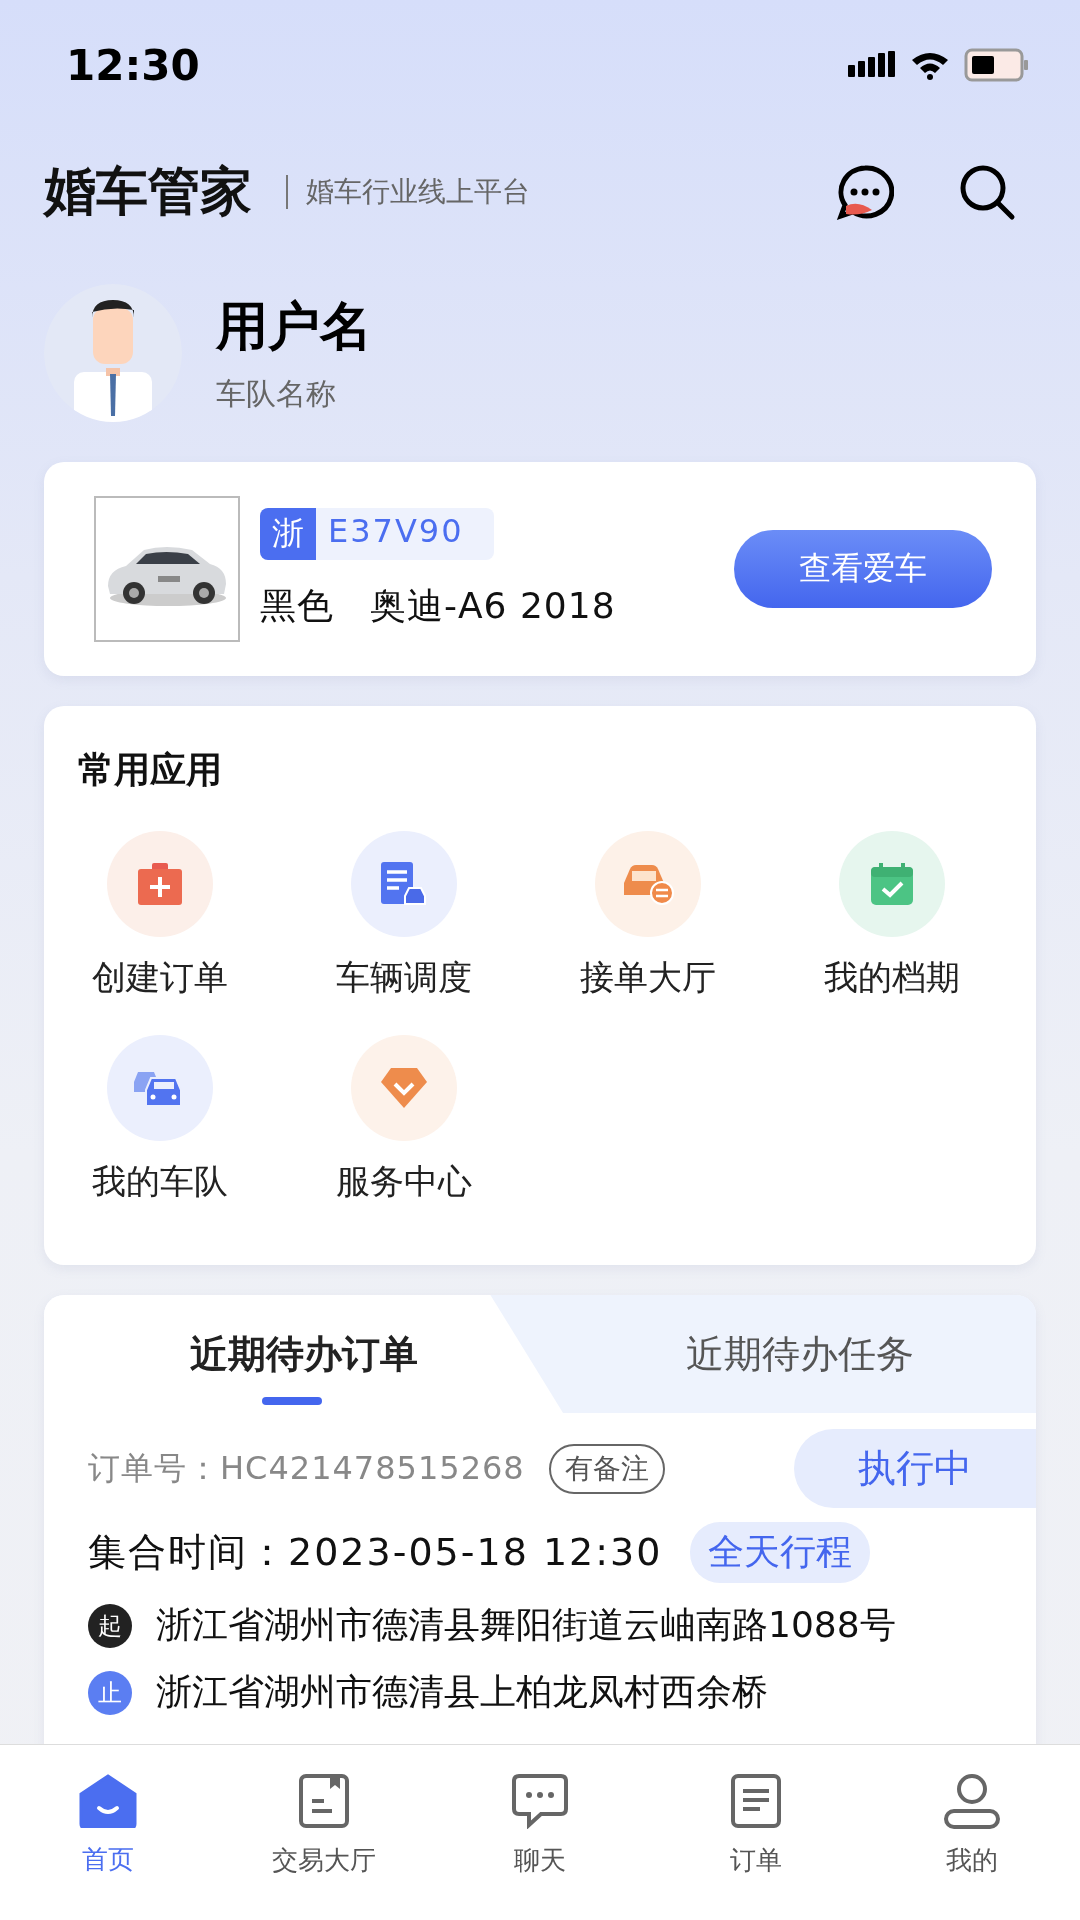 Image resolution: width=1080 pixels, height=1920 pixels. I want to click on order-number: 订单号：HC421478515268, so click(306, 1468).